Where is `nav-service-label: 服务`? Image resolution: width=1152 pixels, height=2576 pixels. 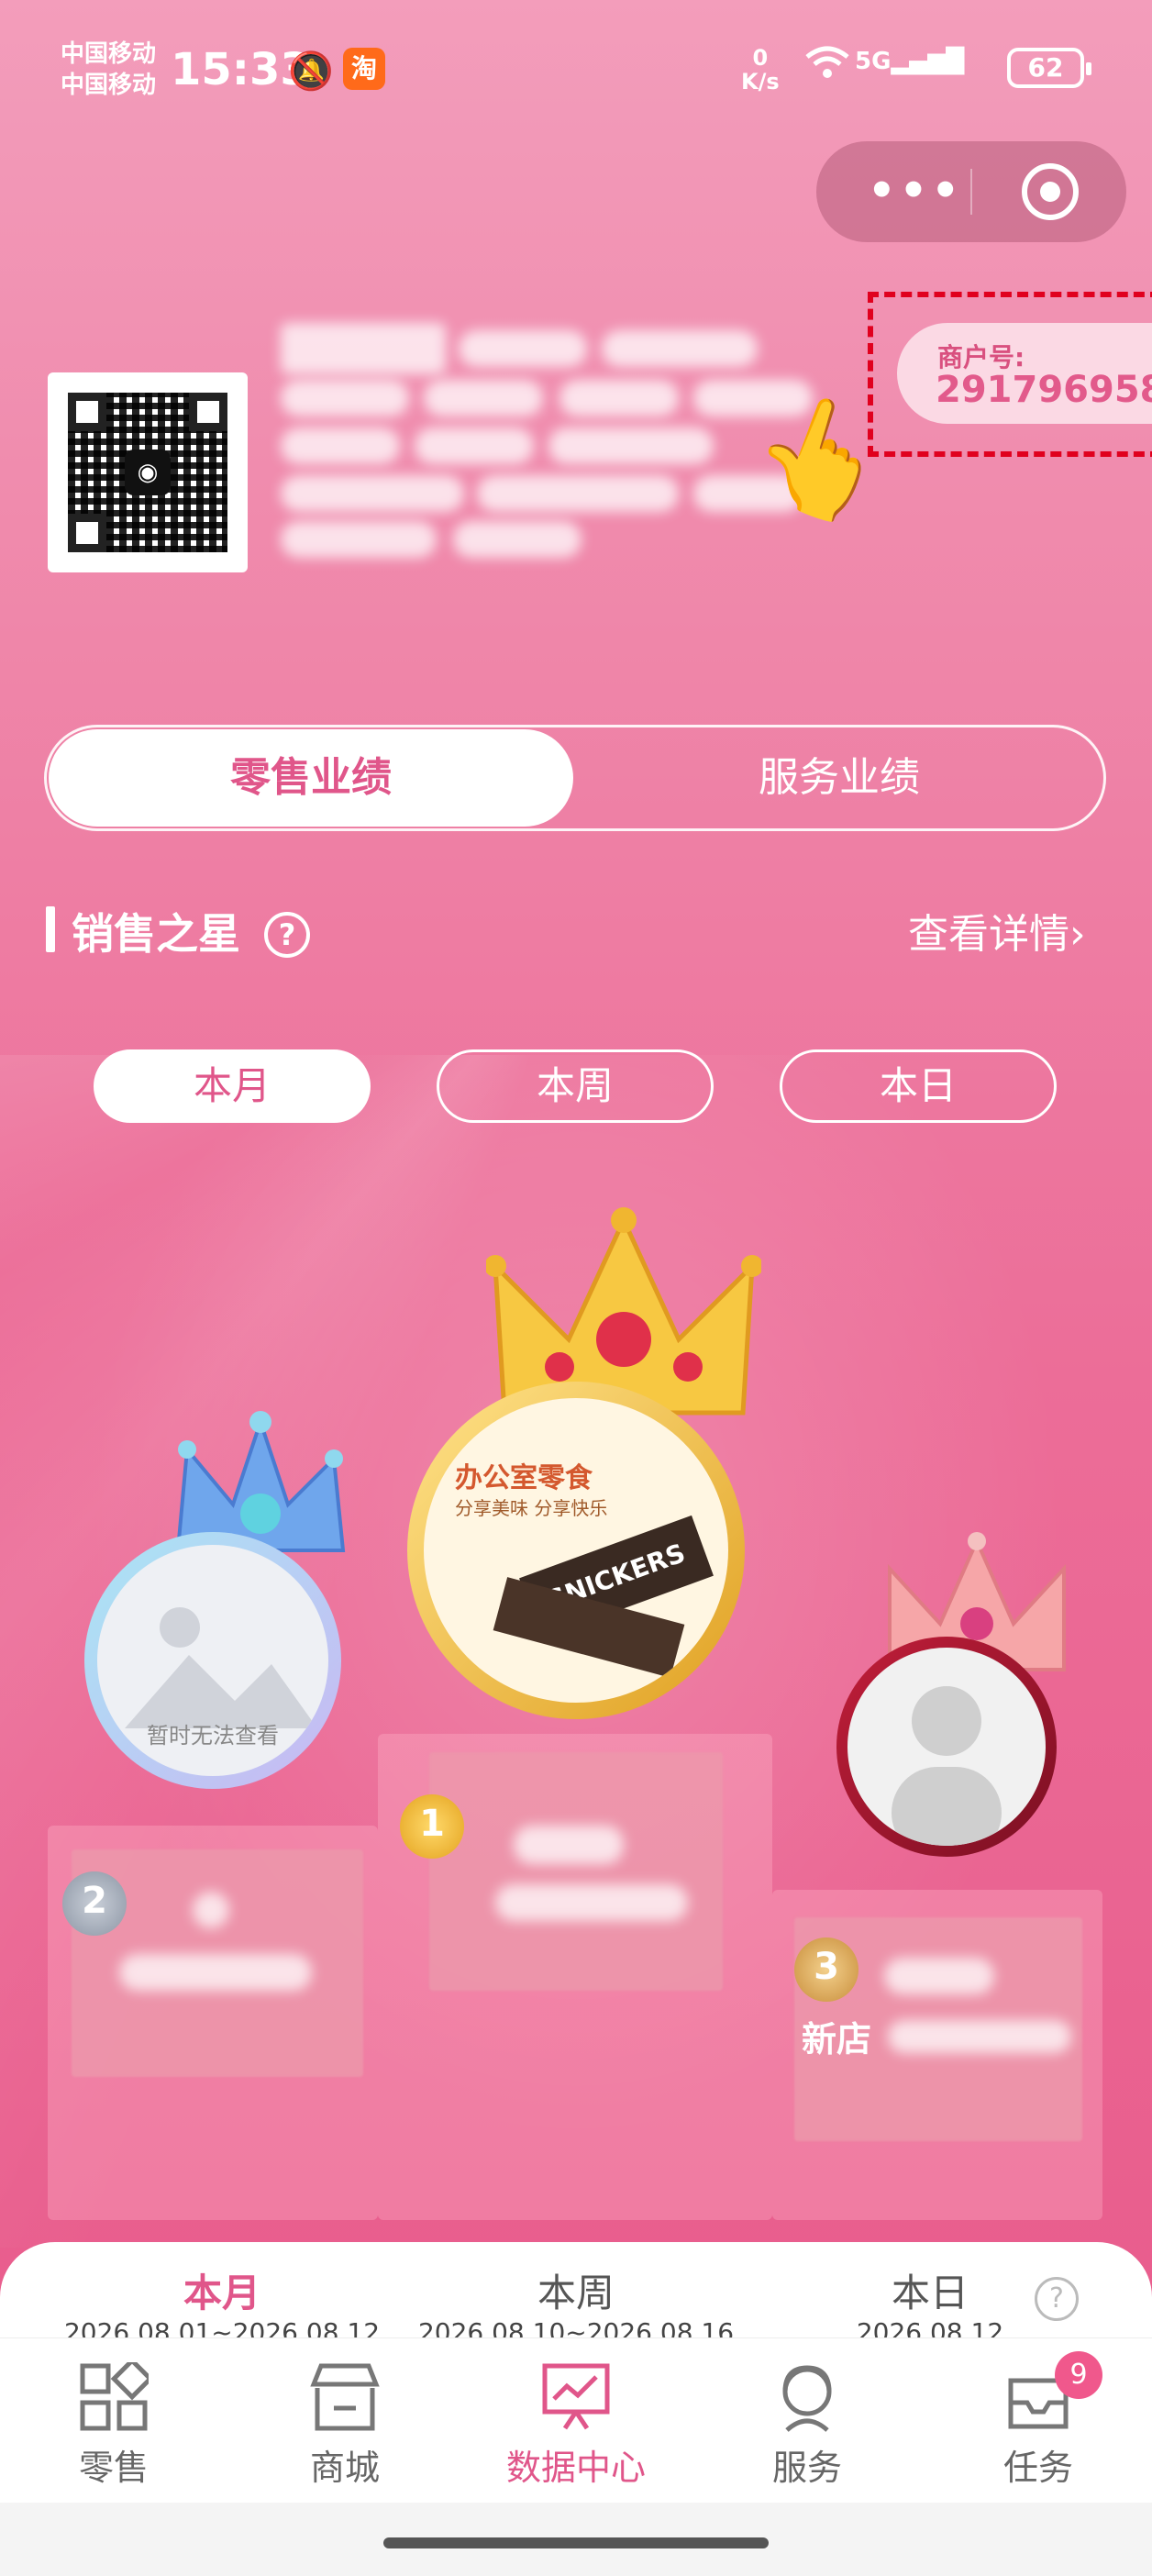
nav-service-label: 服务 is located at coordinates (806, 2468).